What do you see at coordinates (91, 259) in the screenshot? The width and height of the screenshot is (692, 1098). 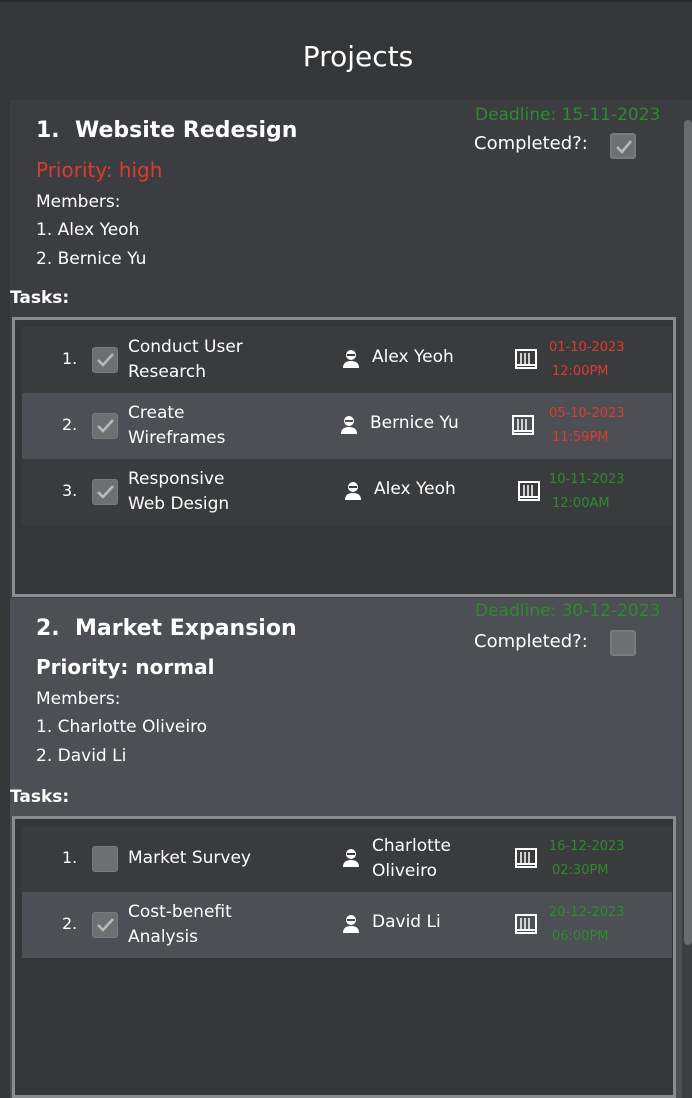 I see `member-item: 2. Bernice Yu` at bounding box center [91, 259].